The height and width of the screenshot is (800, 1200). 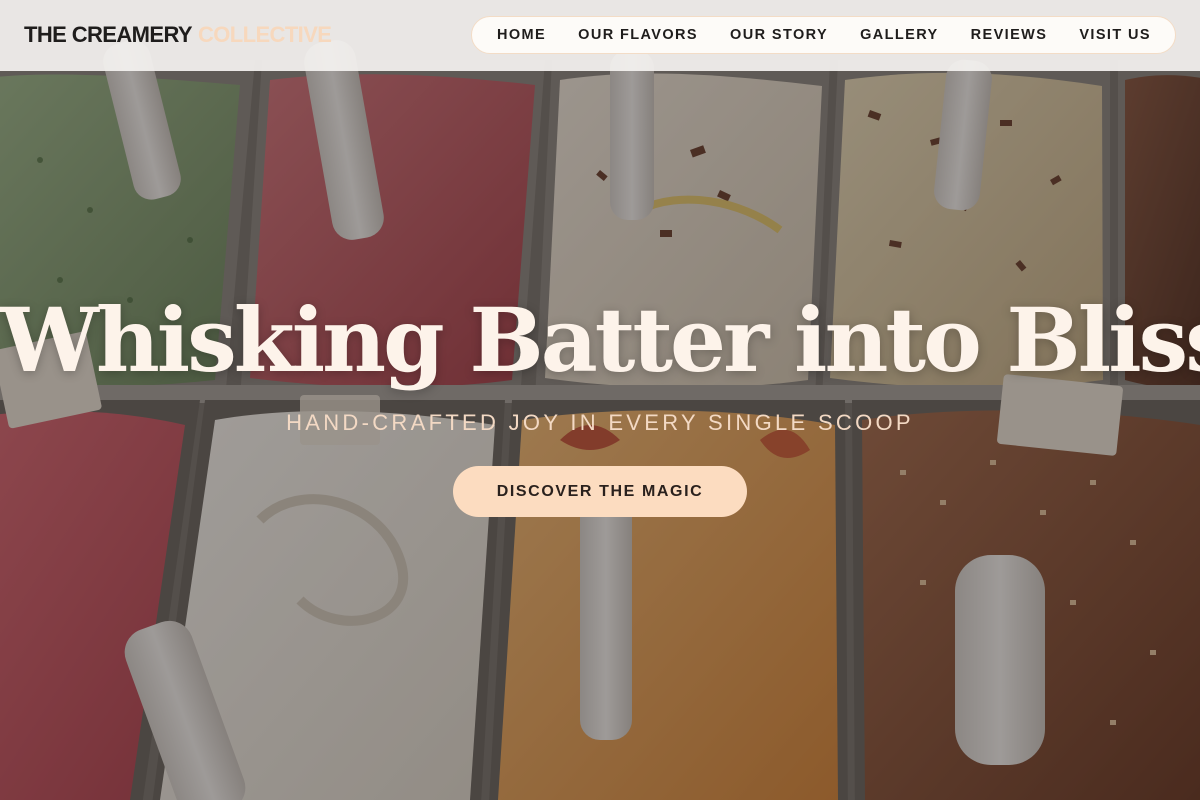 I want to click on nav-item-home: HOME, so click(x=521, y=35).